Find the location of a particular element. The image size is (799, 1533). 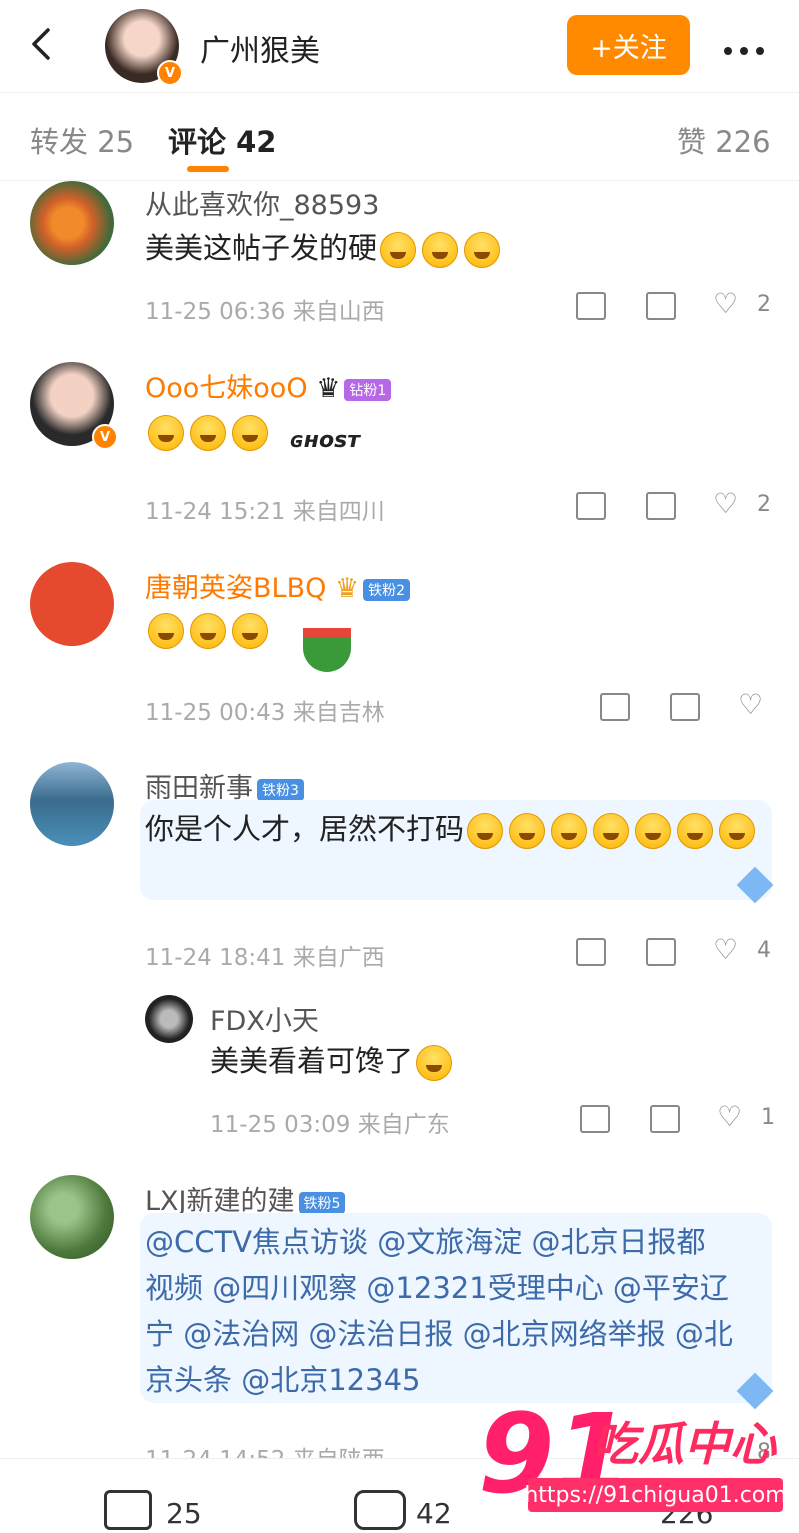

fan-badge: 铁粉5 is located at coordinates (322, 1202).